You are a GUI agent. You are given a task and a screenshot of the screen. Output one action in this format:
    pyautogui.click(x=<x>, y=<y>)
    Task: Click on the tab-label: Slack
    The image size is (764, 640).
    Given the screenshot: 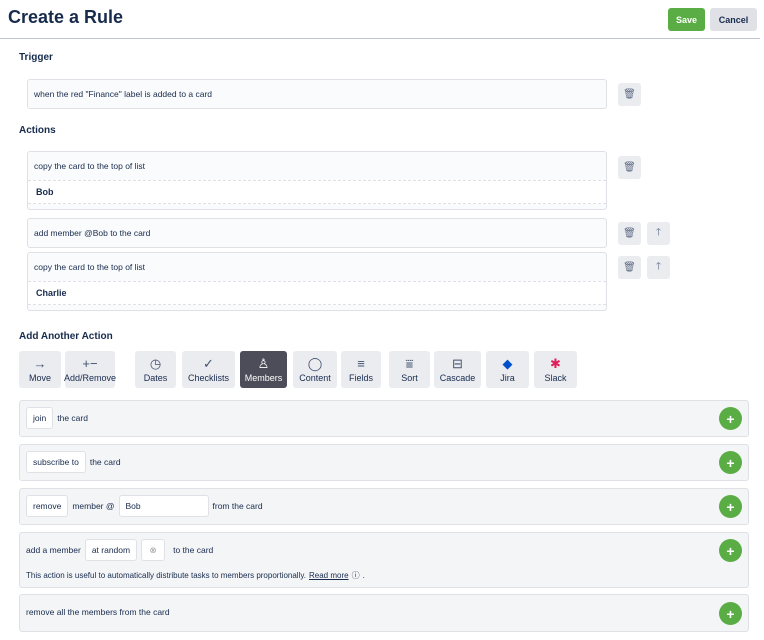 What is the action you would take?
    pyautogui.click(x=555, y=377)
    